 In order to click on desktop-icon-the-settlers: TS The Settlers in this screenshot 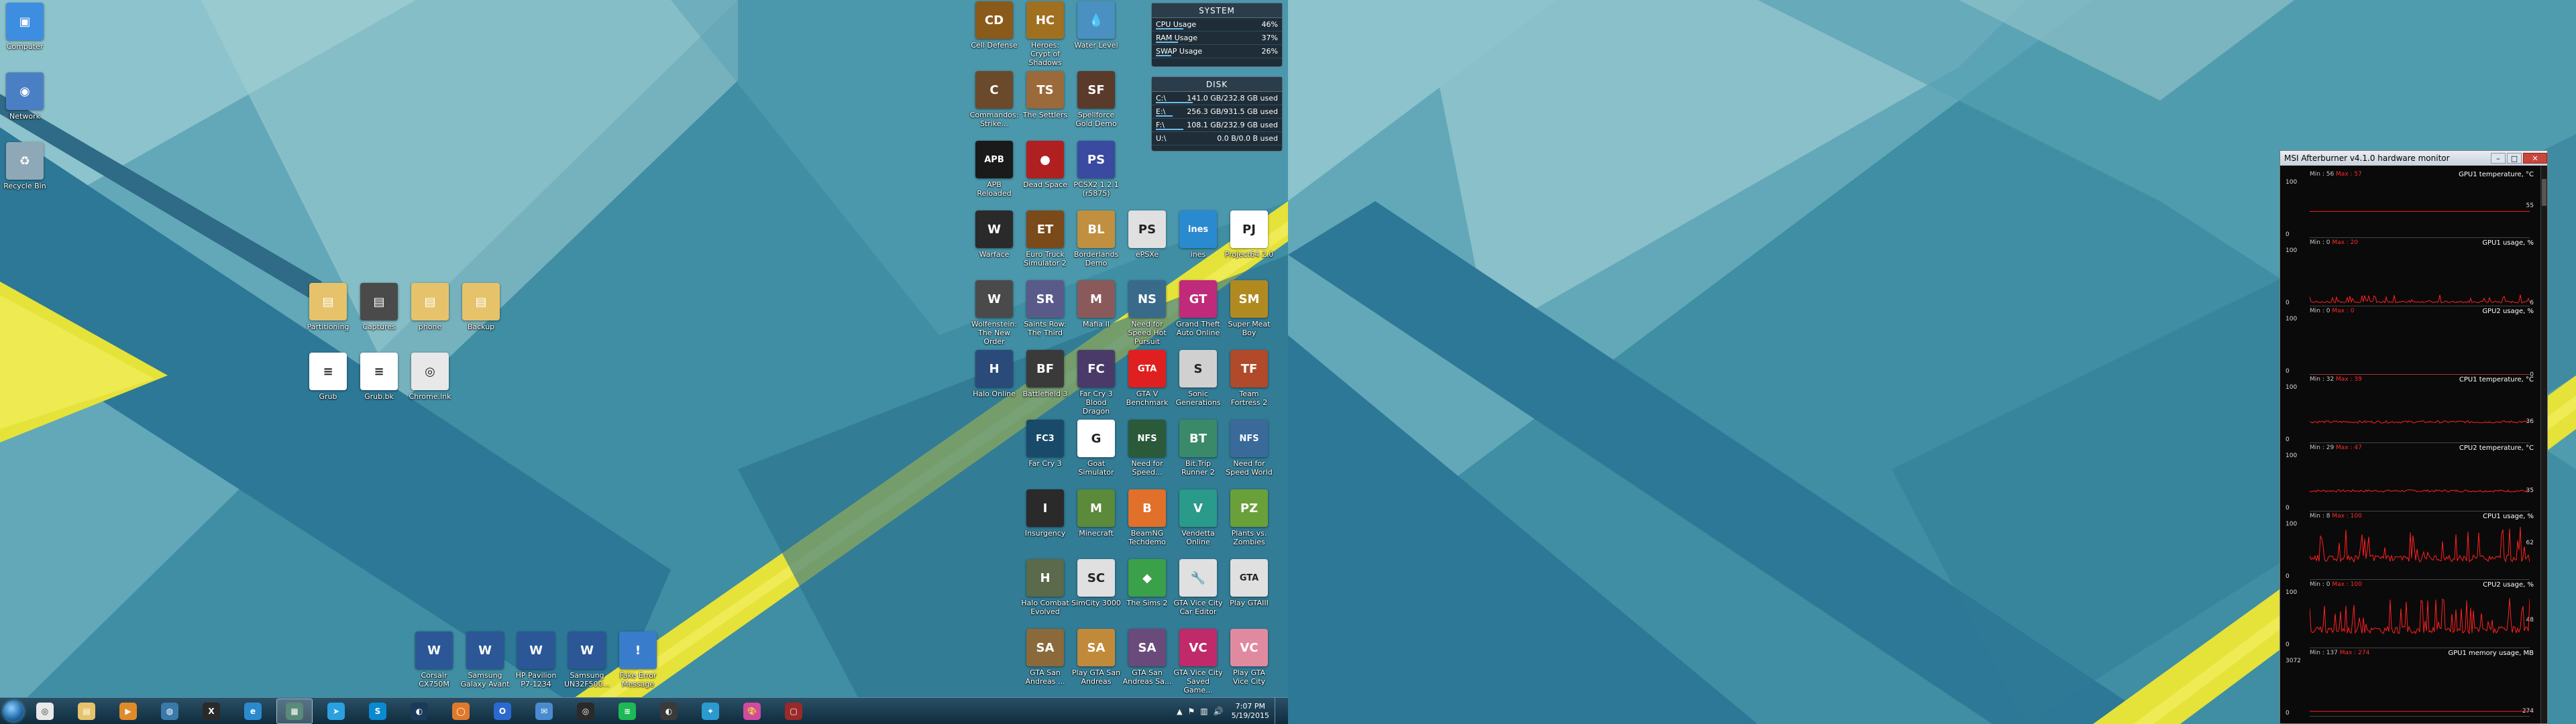, I will do `click(1045, 104)`.